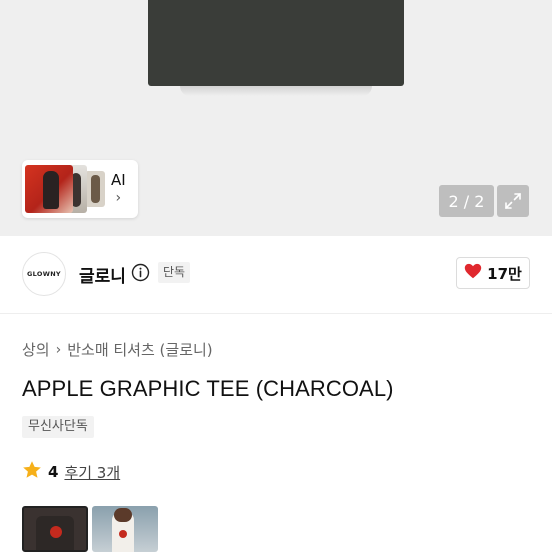 The image size is (552, 552). Describe the element at coordinates (92, 472) in the screenshot. I see `review-count-link: 후기 3개` at that location.